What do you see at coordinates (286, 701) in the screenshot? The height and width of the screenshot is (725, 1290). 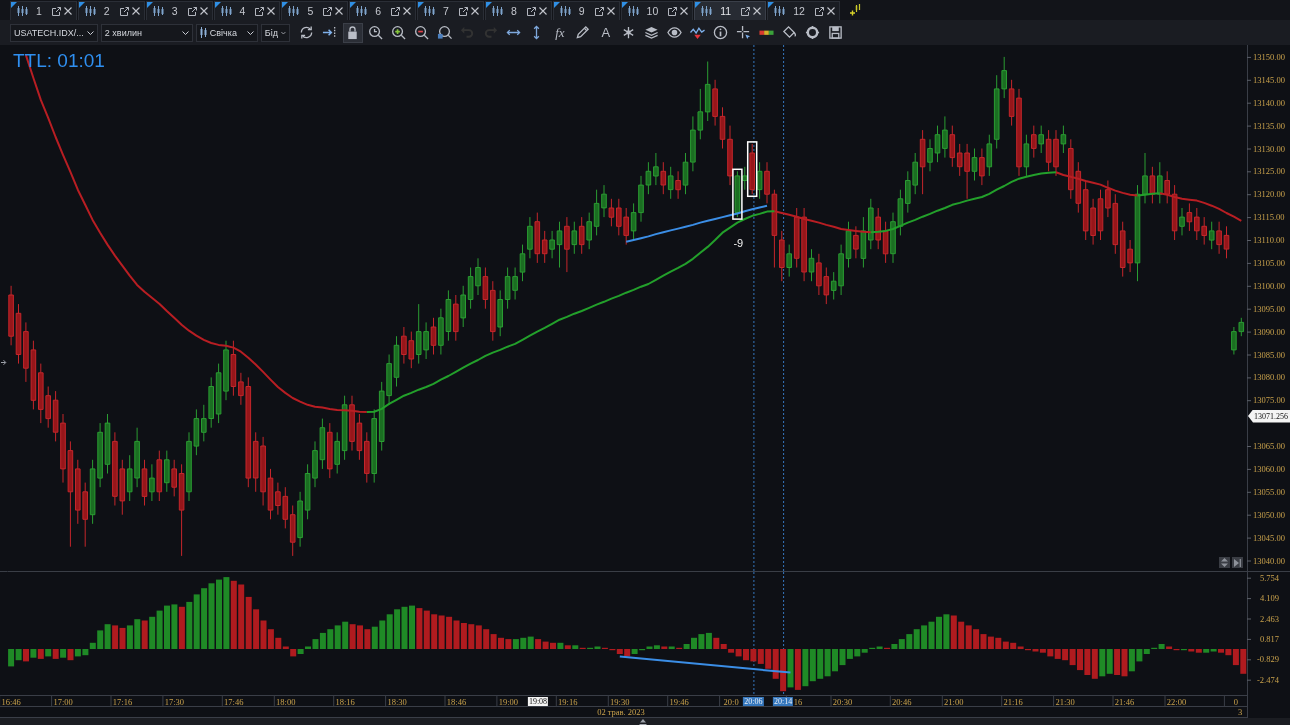 I see `time-axis-label: 18:00` at bounding box center [286, 701].